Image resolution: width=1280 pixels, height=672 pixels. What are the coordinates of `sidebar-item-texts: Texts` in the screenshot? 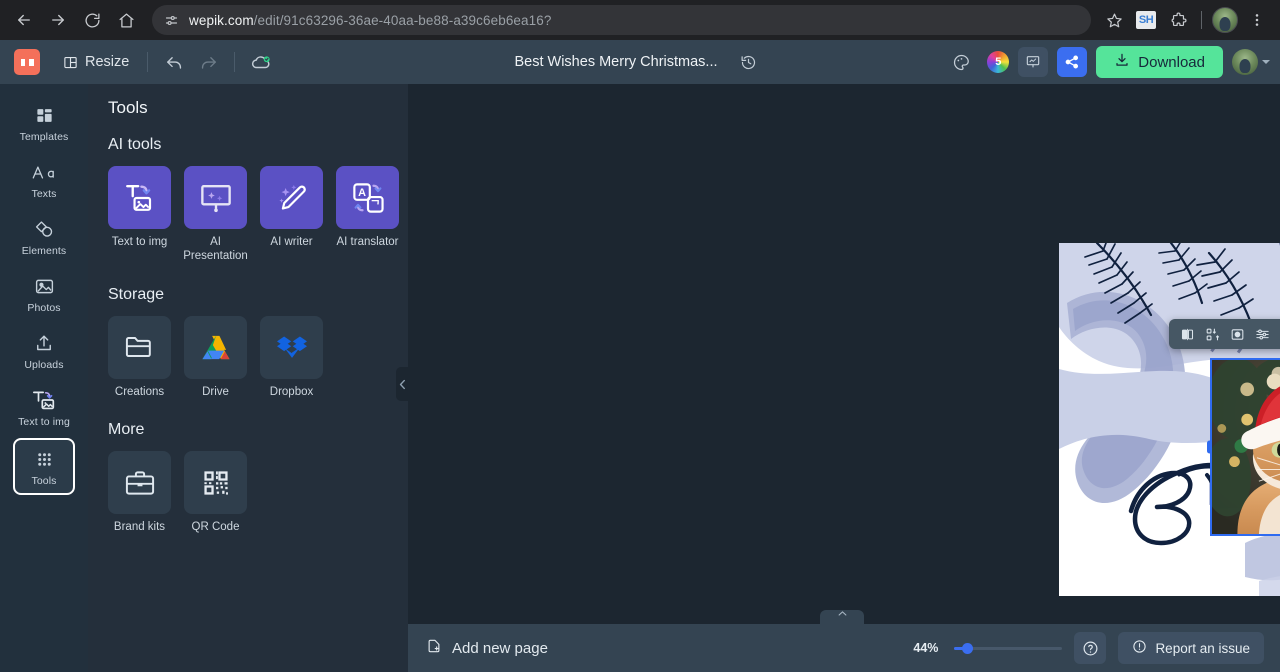 It's located at (44, 179).